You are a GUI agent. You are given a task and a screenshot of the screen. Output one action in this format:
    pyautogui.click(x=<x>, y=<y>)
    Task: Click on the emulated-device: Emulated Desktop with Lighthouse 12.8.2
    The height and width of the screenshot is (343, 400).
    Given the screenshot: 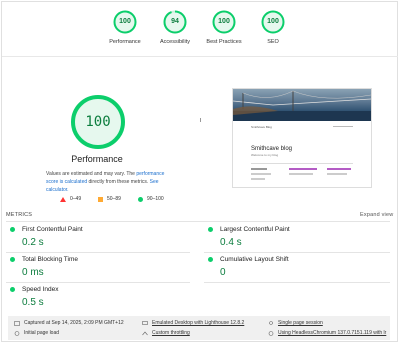 What is the action you would take?
    pyautogui.click(x=193, y=323)
    